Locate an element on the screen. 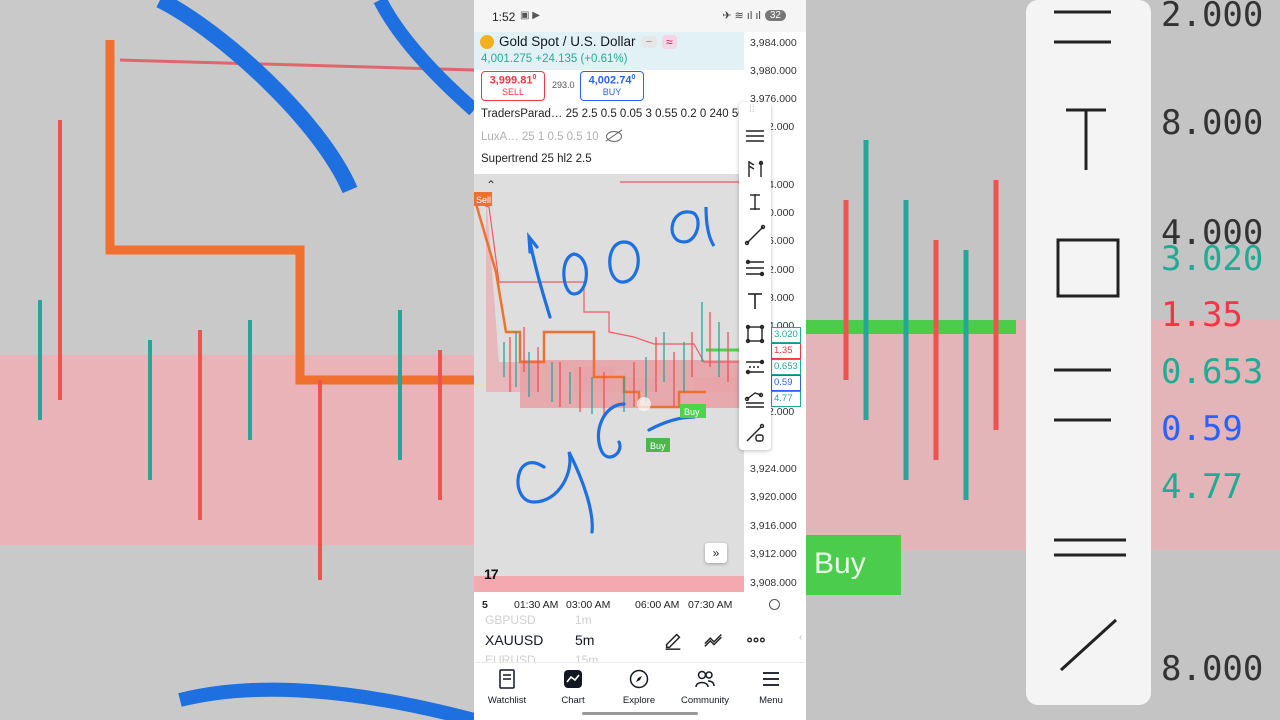  menu-icon is located at coordinates (771, 679).